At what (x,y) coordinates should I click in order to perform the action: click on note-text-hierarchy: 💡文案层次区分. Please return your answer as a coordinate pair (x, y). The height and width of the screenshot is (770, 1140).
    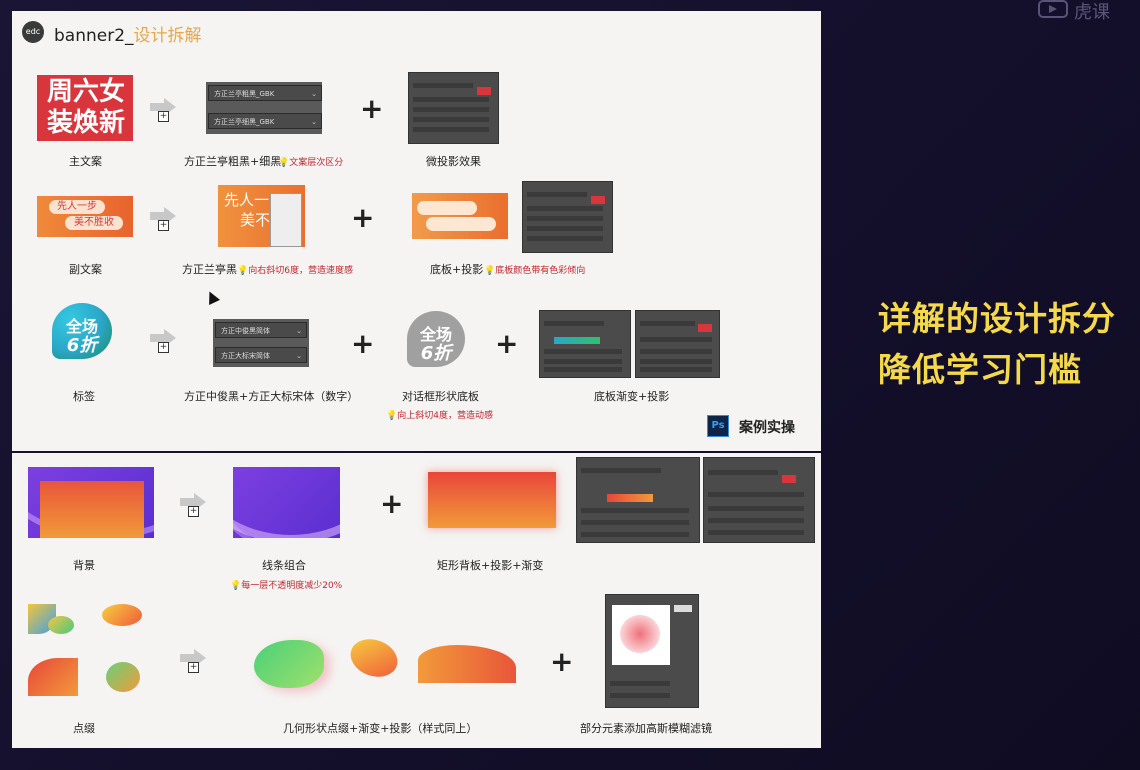
    Looking at the image, I should click on (311, 163).